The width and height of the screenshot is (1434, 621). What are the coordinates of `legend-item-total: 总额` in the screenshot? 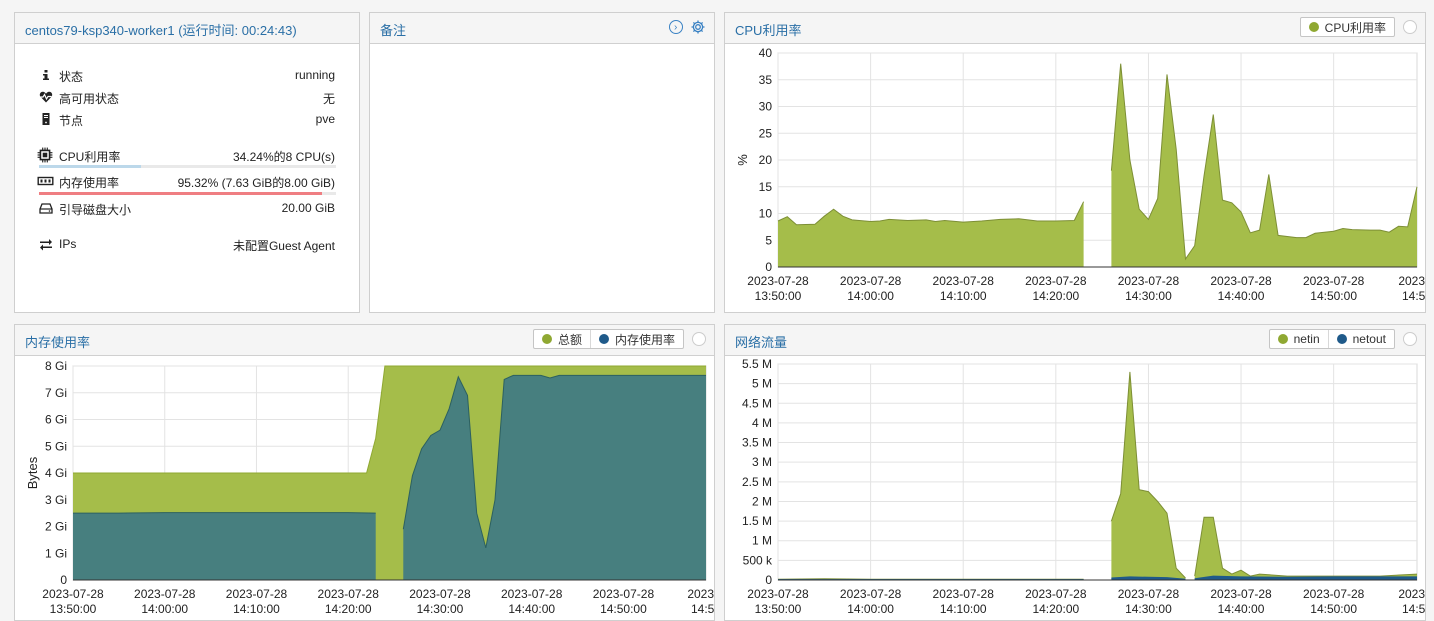 It's located at (562, 339).